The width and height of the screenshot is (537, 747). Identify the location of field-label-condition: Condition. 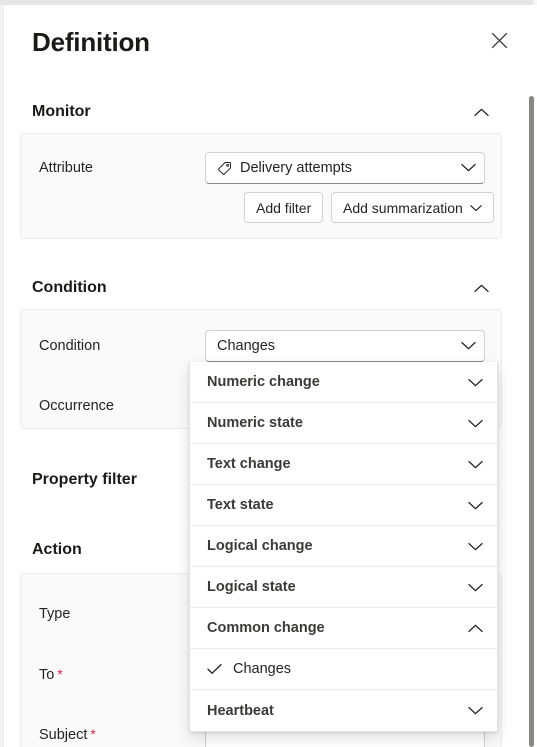
(70, 346).